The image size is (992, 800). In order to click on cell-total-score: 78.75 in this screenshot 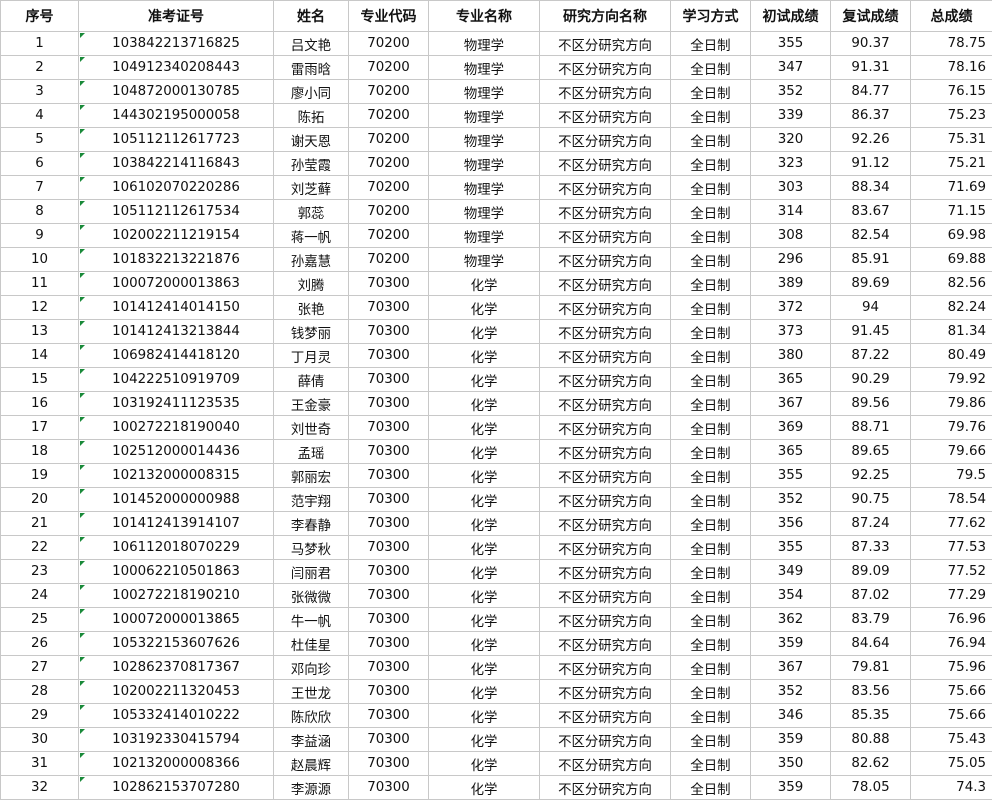, I will do `click(951, 44)`.